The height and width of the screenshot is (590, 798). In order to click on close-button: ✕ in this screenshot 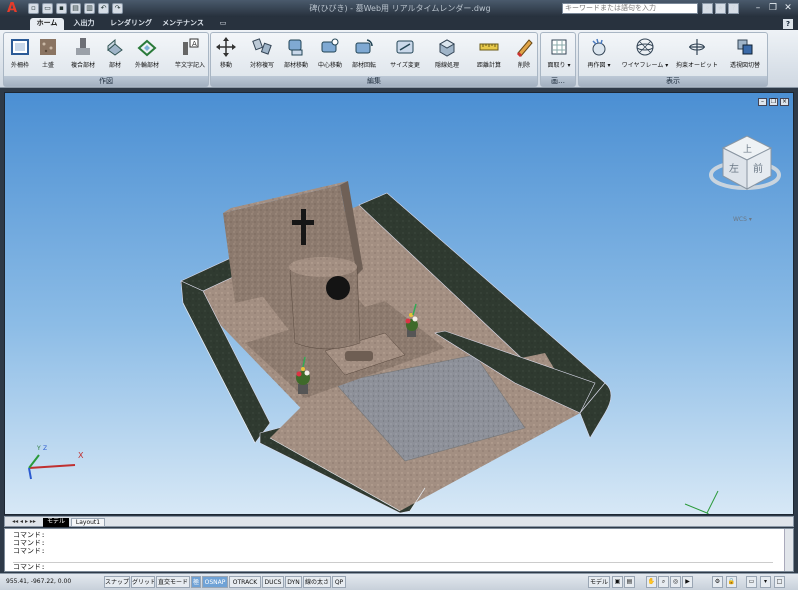, I will do `click(788, 8)`.